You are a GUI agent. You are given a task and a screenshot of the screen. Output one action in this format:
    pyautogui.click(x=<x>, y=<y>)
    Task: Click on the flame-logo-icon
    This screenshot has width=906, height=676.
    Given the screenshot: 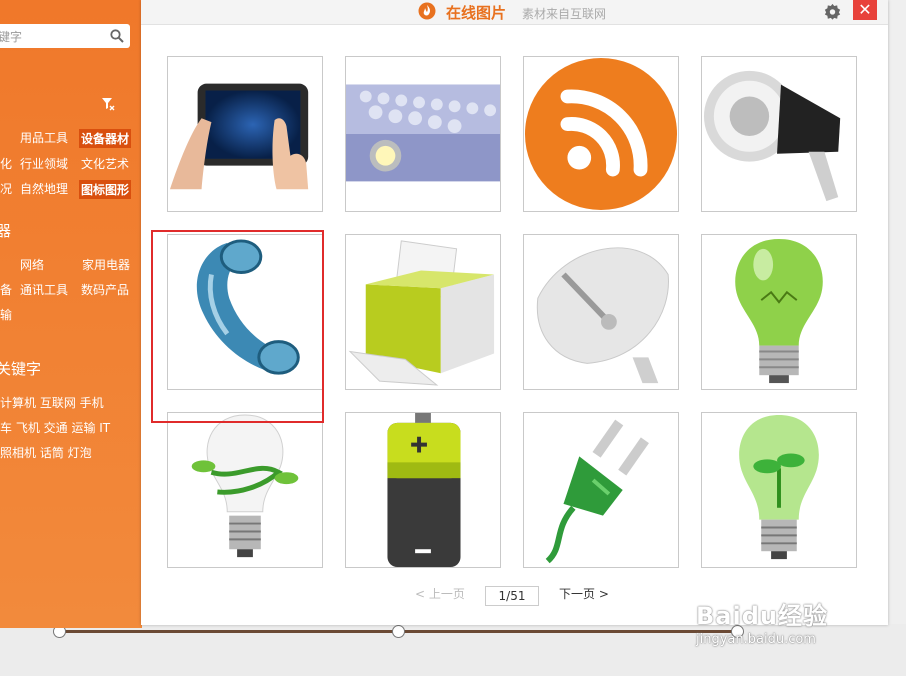 What is the action you would take?
    pyautogui.click(x=427, y=11)
    